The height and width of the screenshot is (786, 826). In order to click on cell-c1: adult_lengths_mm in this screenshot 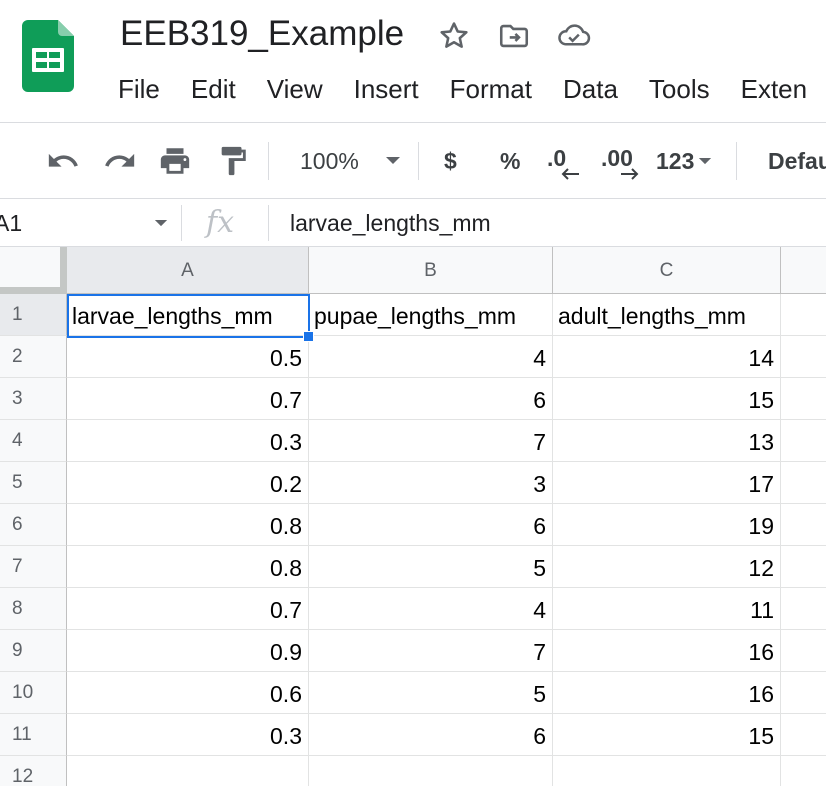, I will do `click(667, 315)`.